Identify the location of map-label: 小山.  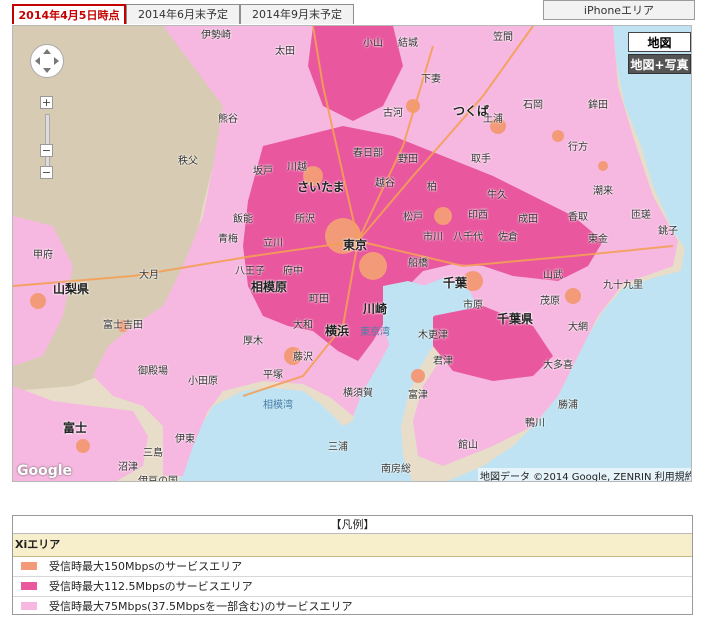
(373, 43).